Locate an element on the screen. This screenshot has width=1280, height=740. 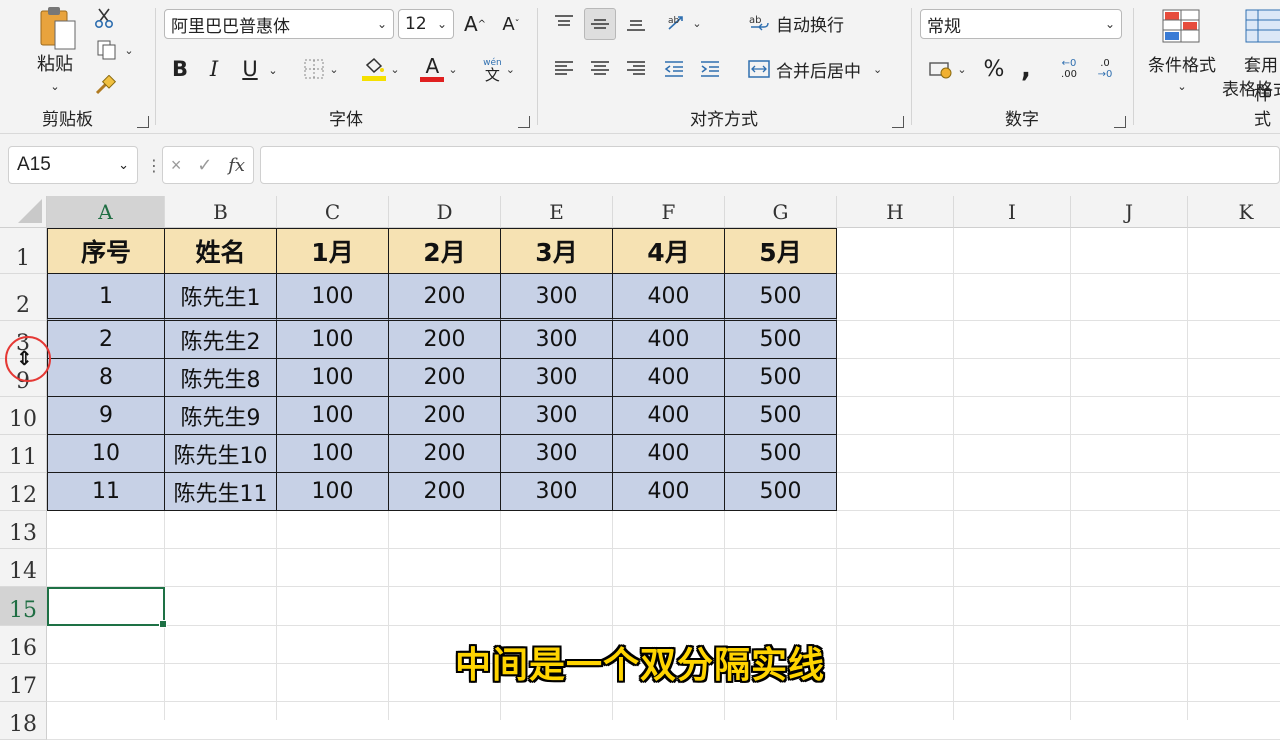
align-left-icon is located at coordinates (564, 69).